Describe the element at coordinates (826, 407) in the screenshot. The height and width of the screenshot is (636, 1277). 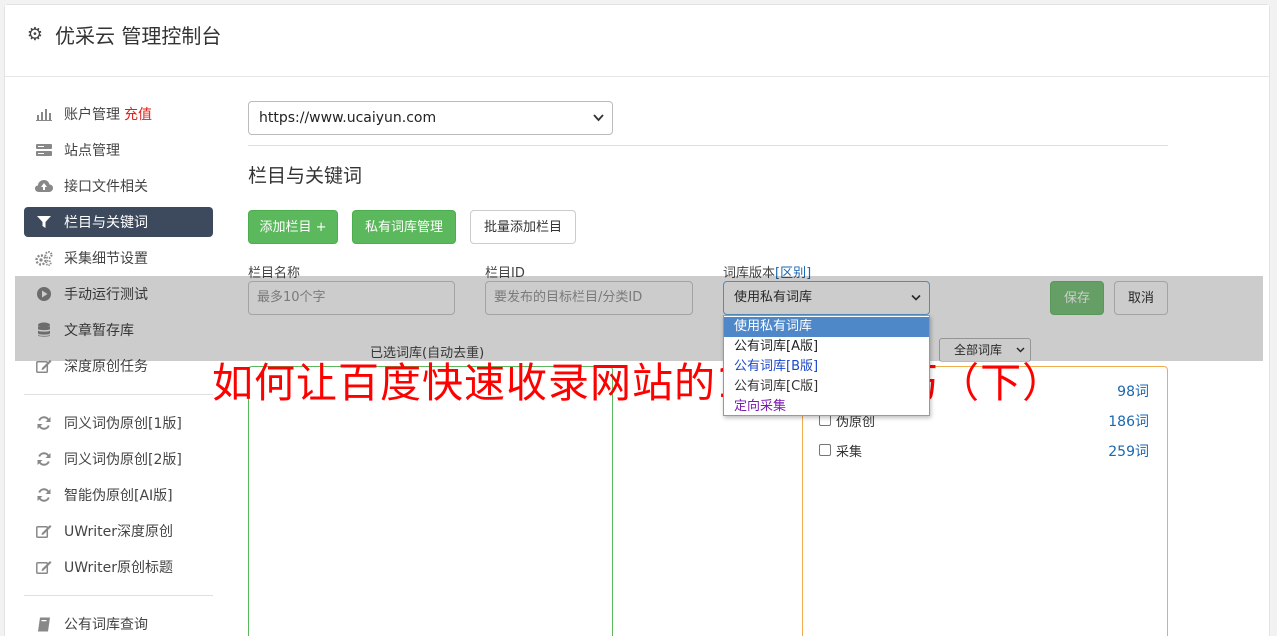
I see `dropdown-option: 定向采集` at that location.